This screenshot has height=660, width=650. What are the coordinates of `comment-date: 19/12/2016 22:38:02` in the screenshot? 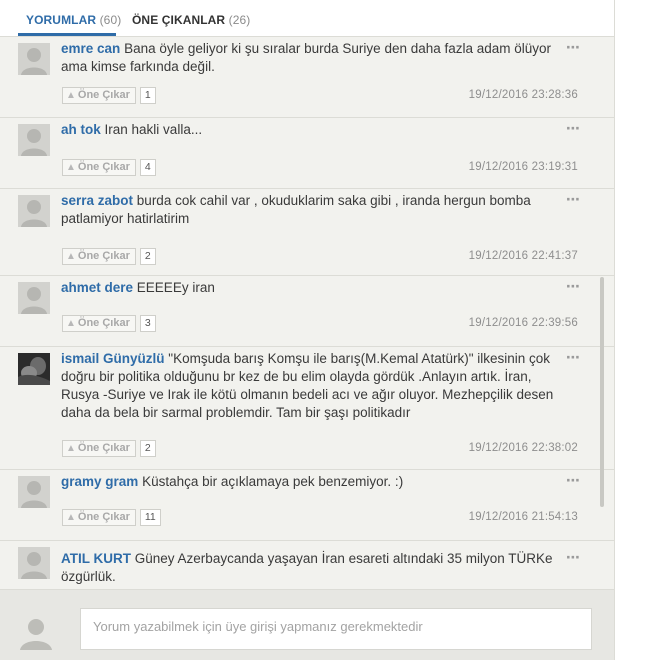 It's located at (523, 448).